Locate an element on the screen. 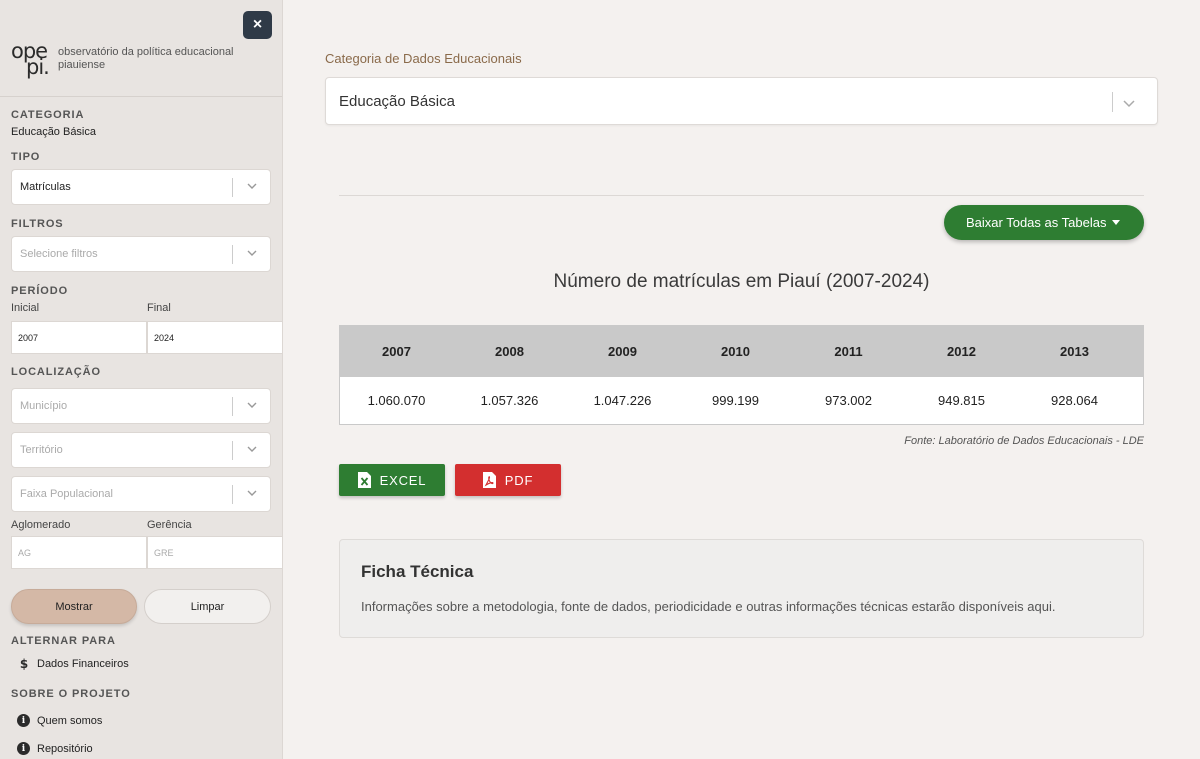  municipio-select: Município is located at coordinates (141, 406).